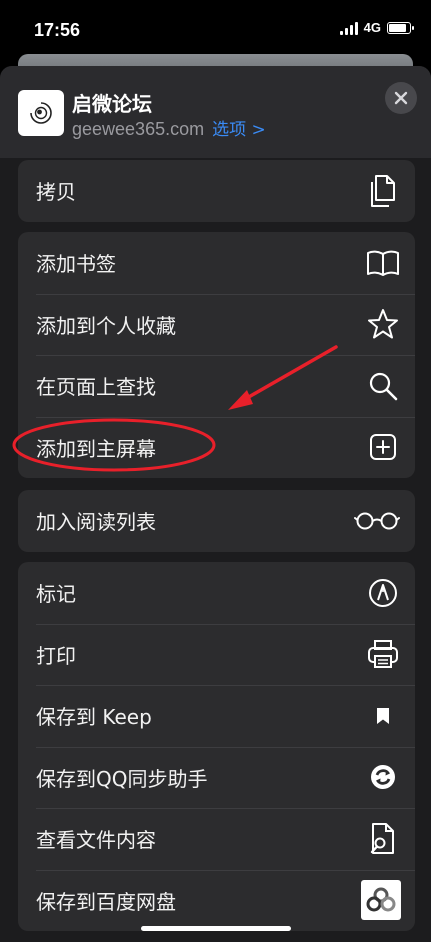 This screenshot has height=942, width=431. Describe the element at coordinates (348, 28) in the screenshot. I see `signal-icon` at that location.